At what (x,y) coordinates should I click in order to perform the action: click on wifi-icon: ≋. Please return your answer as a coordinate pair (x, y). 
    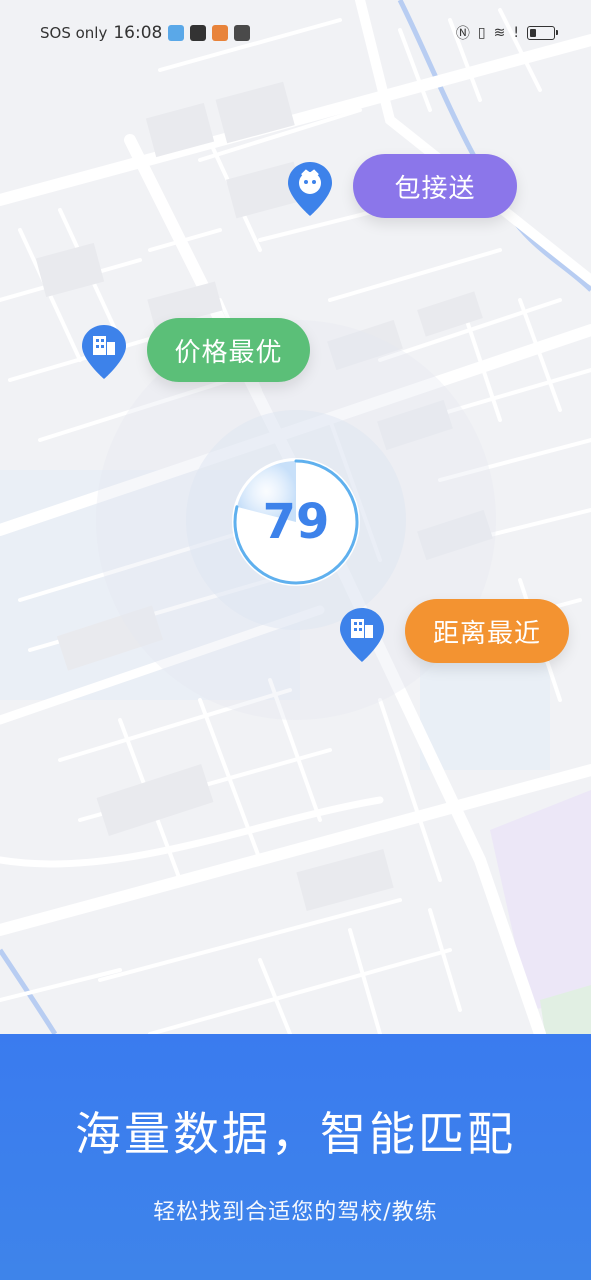
    Looking at the image, I should click on (499, 33).